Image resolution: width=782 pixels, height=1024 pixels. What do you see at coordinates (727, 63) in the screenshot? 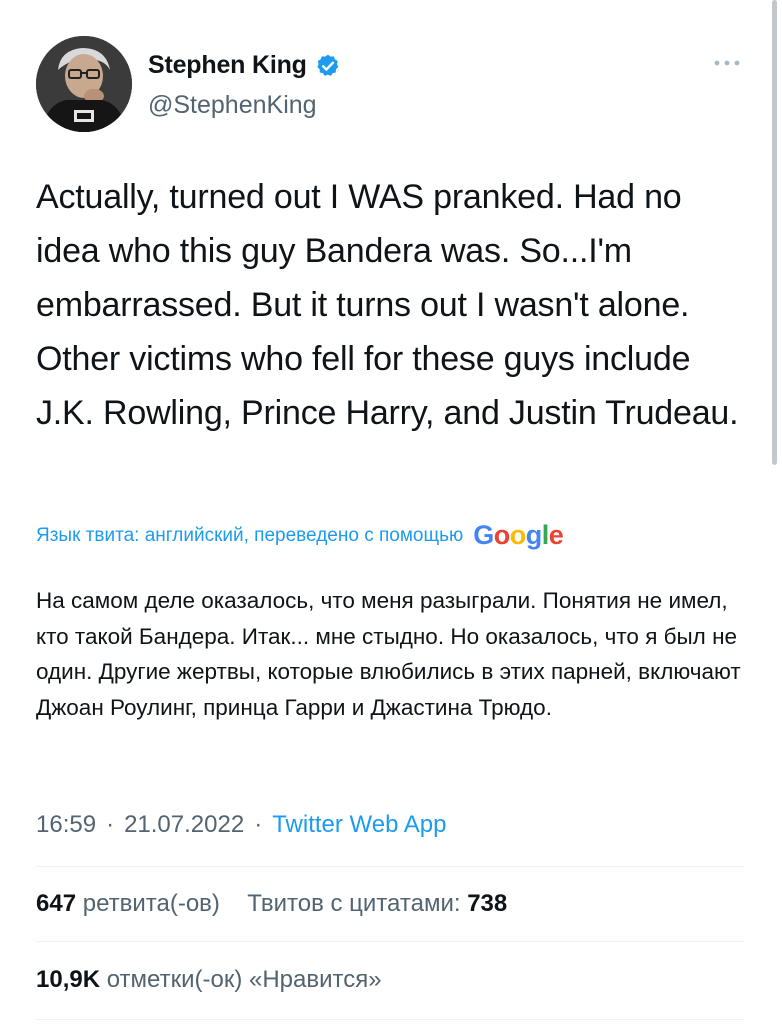
I see `more-options-icon` at bounding box center [727, 63].